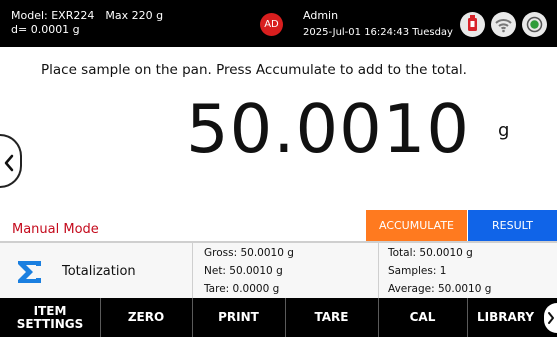 This screenshot has height=337, width=557. What do you see at coordinates (504, 130) in the screenshot?
I see `weight-unit: g` at bounding box center [504, 130].